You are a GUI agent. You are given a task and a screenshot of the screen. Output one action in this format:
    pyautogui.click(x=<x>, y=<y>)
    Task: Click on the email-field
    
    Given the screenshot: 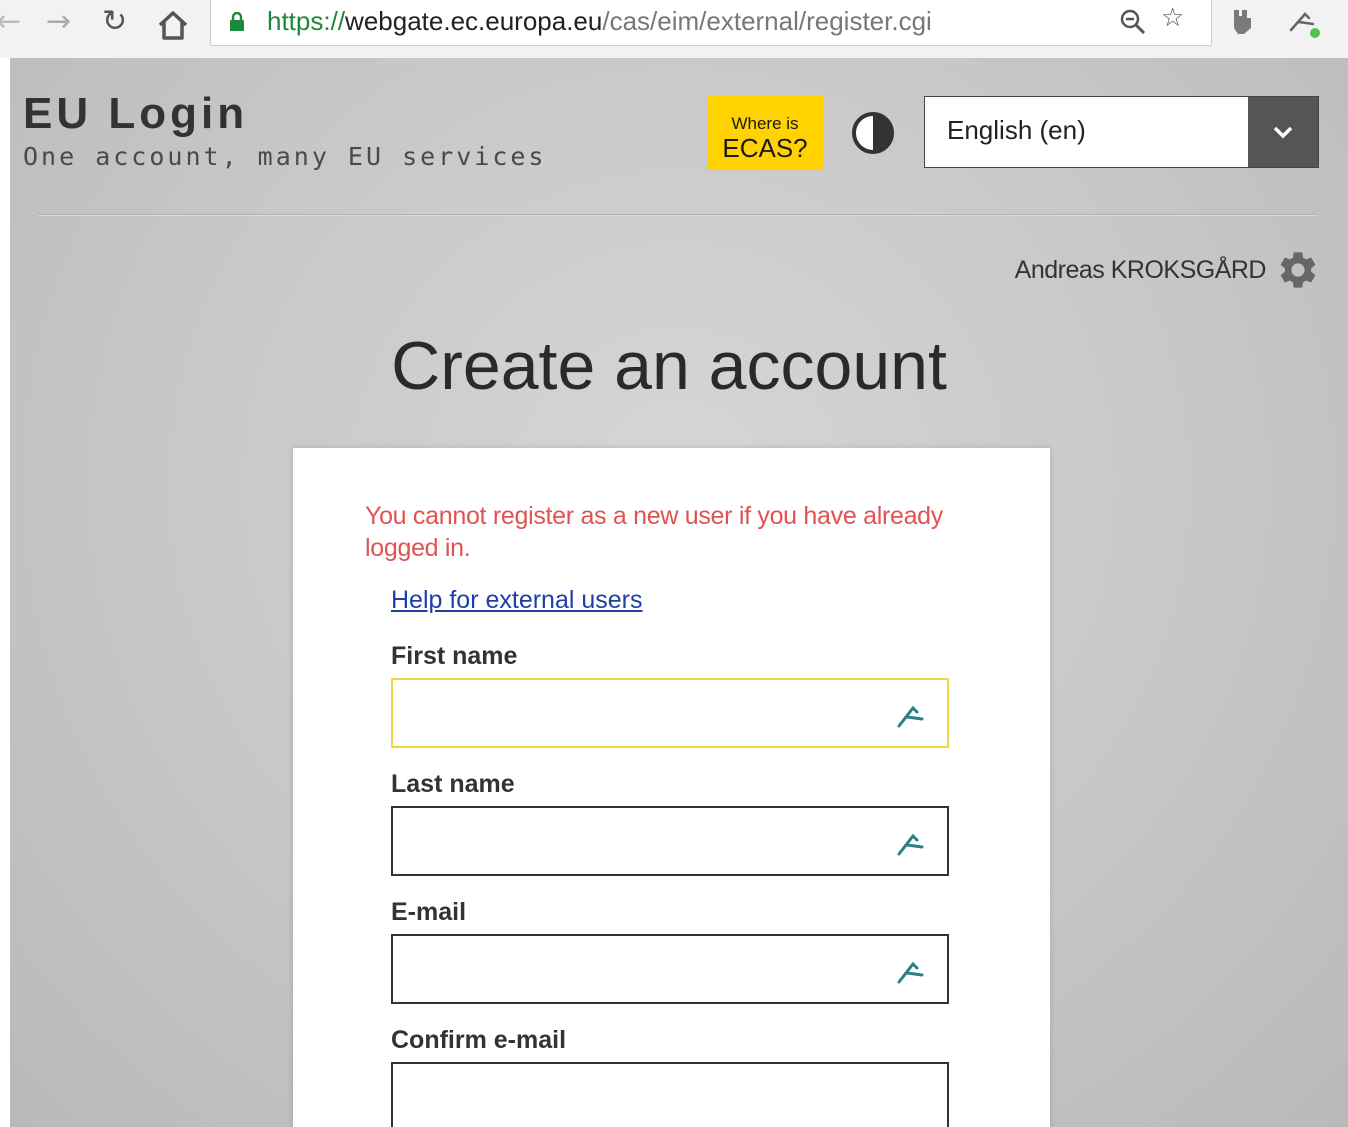 What is the action you would take?
    pyautogui.click(x=670, y=969)
    